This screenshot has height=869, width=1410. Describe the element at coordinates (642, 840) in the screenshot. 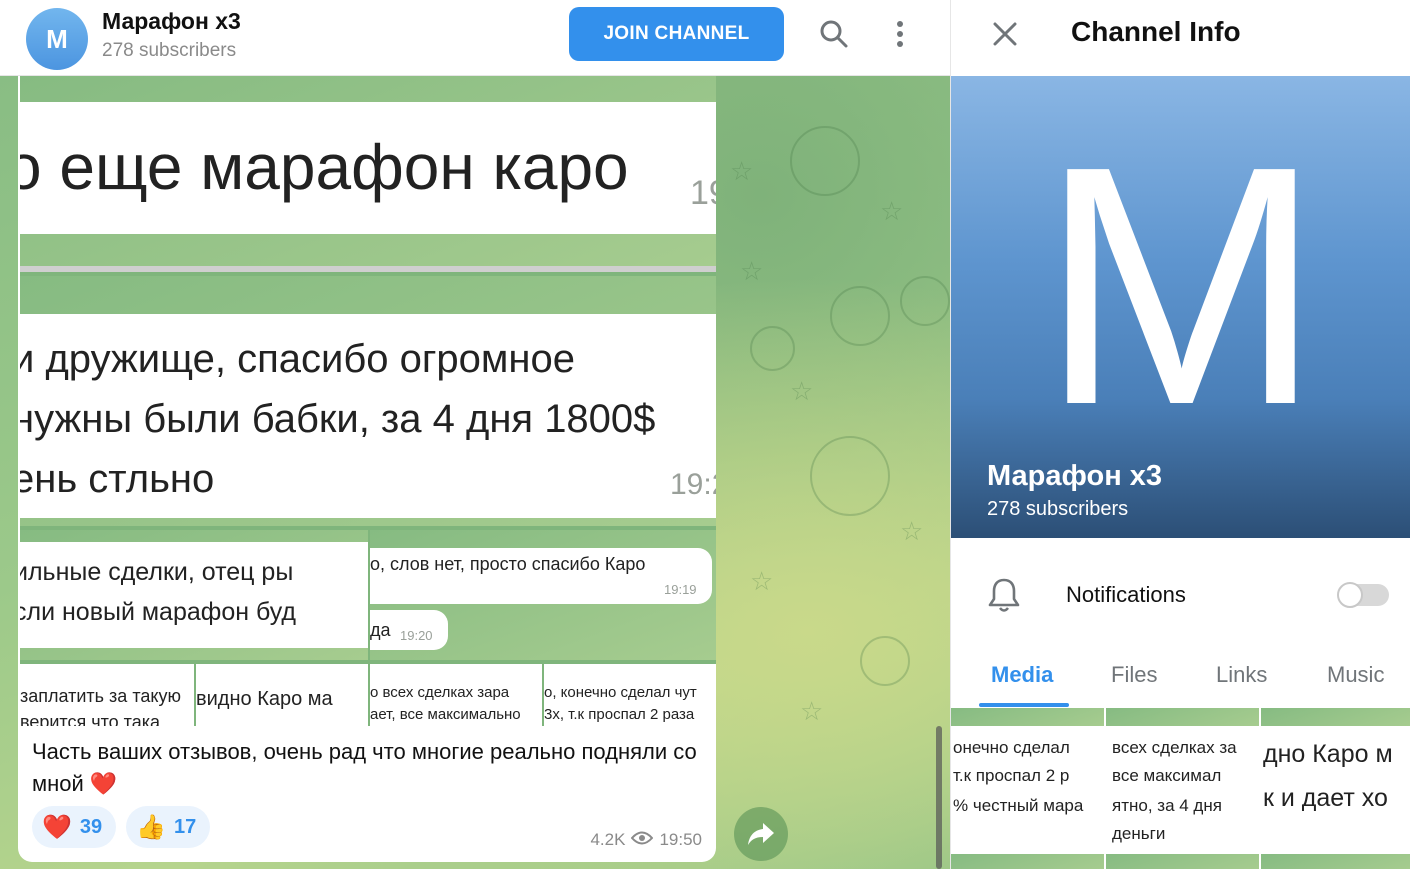

I see `eye-icon` at that location.